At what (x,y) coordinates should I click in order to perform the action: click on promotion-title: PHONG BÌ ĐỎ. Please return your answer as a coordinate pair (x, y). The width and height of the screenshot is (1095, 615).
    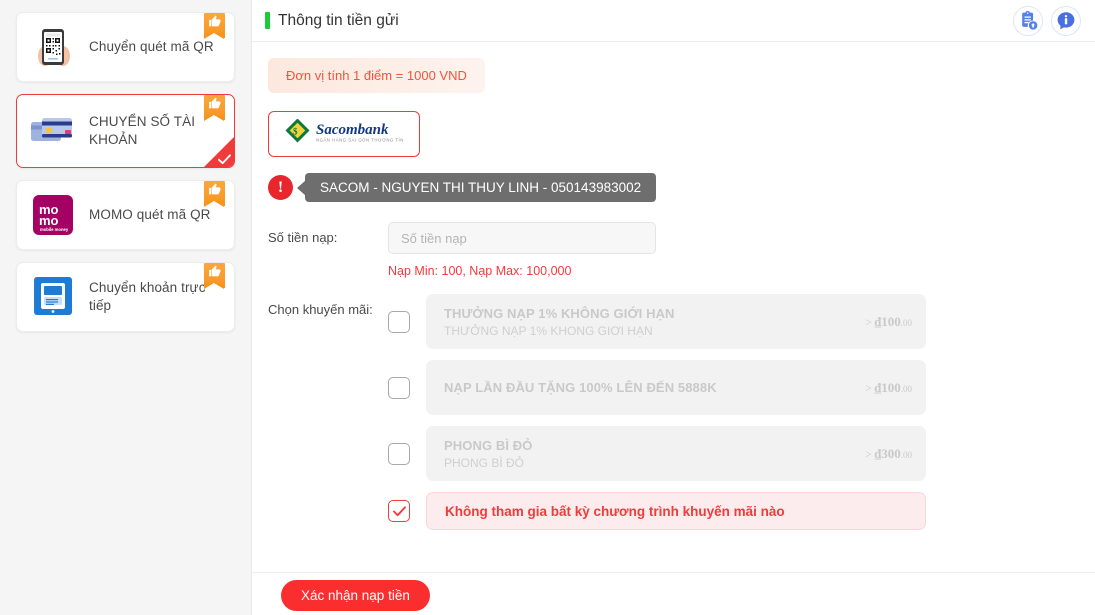
    Looking at the image, I should click on (488, 445).